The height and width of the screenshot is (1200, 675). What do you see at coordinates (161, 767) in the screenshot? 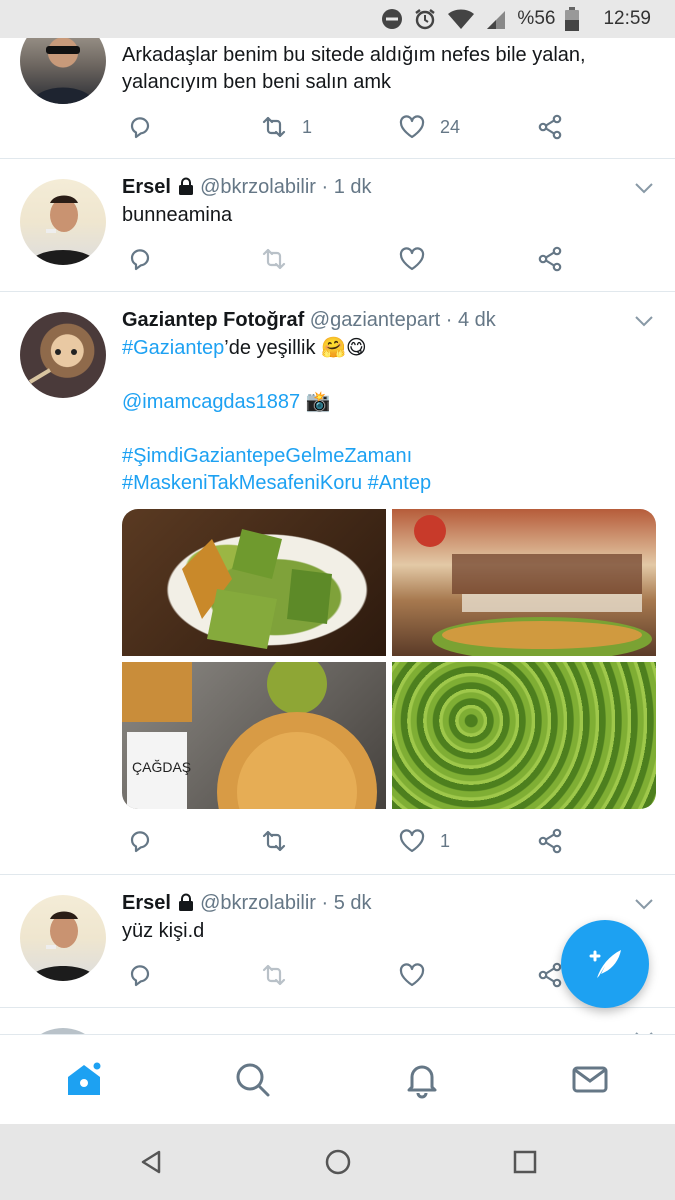
I see `svg-text: ÇAĞDAŞ` at bounding box center [161, 767].